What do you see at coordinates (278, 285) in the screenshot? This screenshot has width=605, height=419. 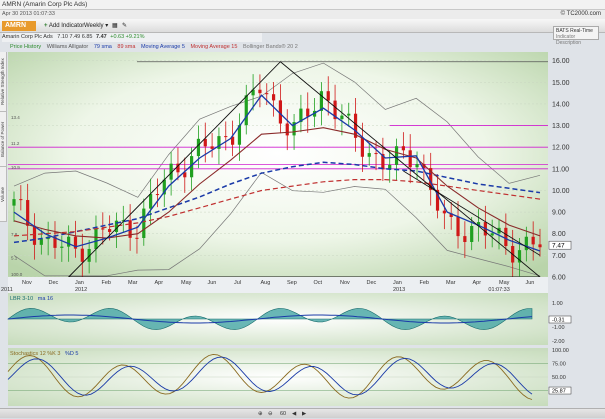 I see `time-axis-bg` at bounding box center [278, 285].